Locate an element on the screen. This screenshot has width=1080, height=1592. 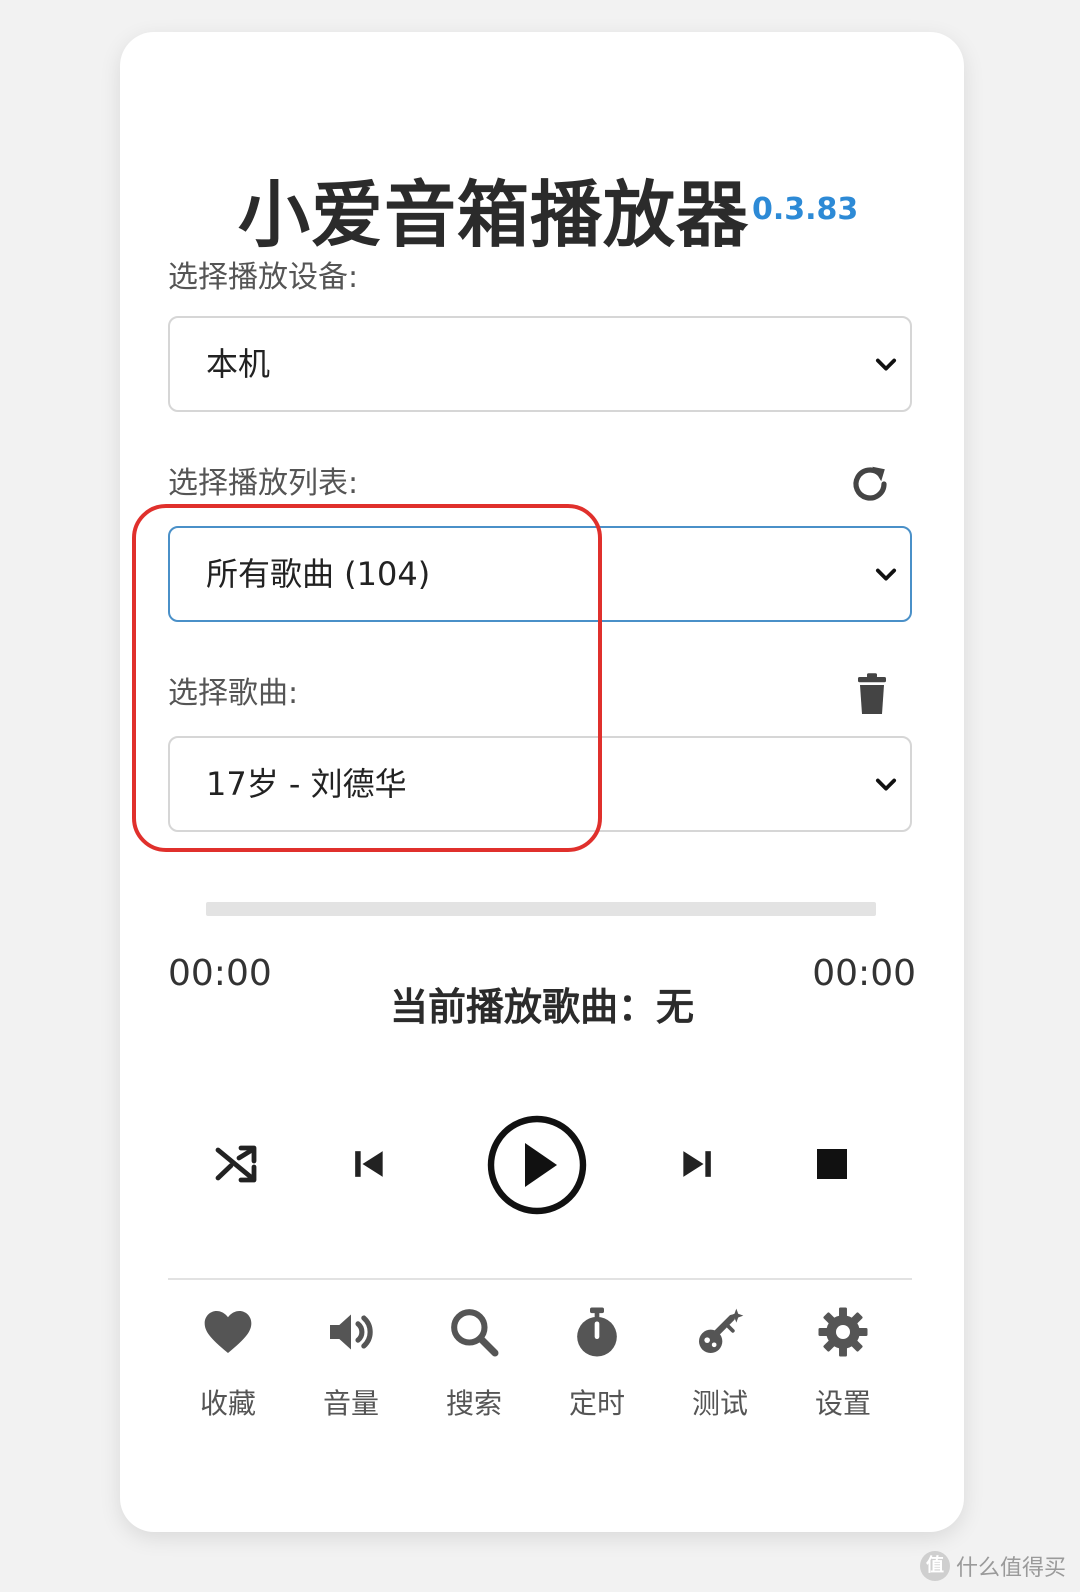
search-icon is located at coordinates (475, 1333).